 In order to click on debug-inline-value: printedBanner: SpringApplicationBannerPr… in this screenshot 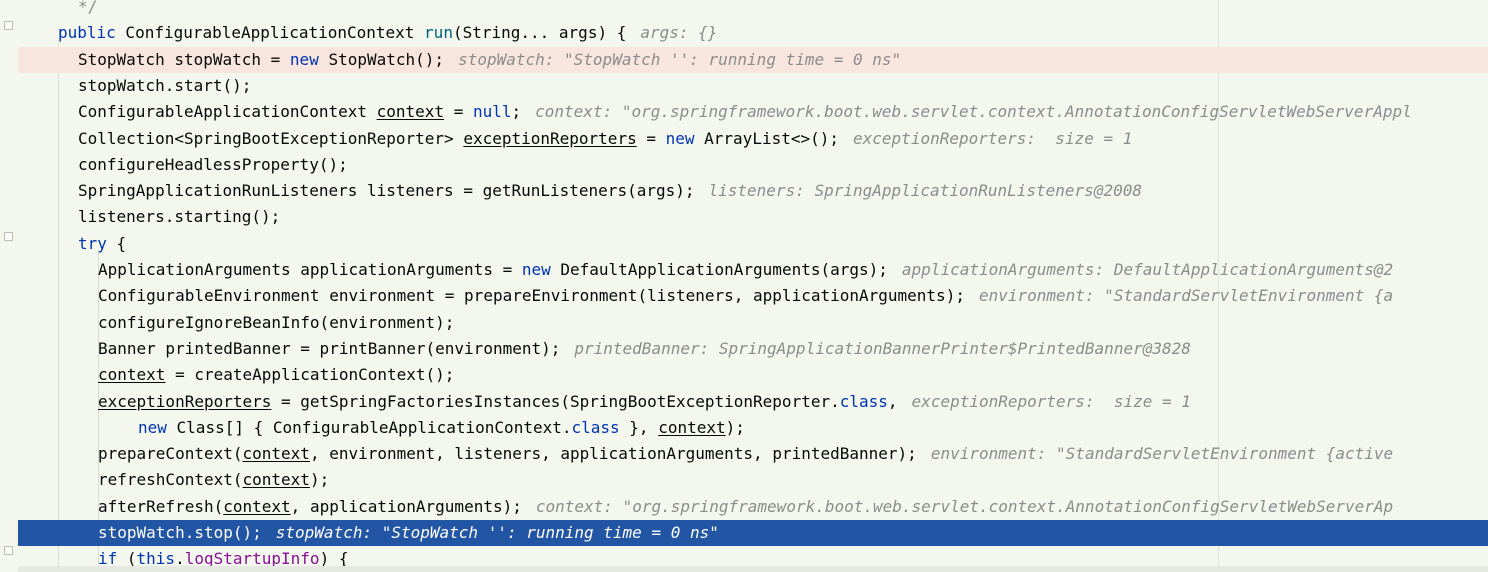, I will do `click(882, 348)`.